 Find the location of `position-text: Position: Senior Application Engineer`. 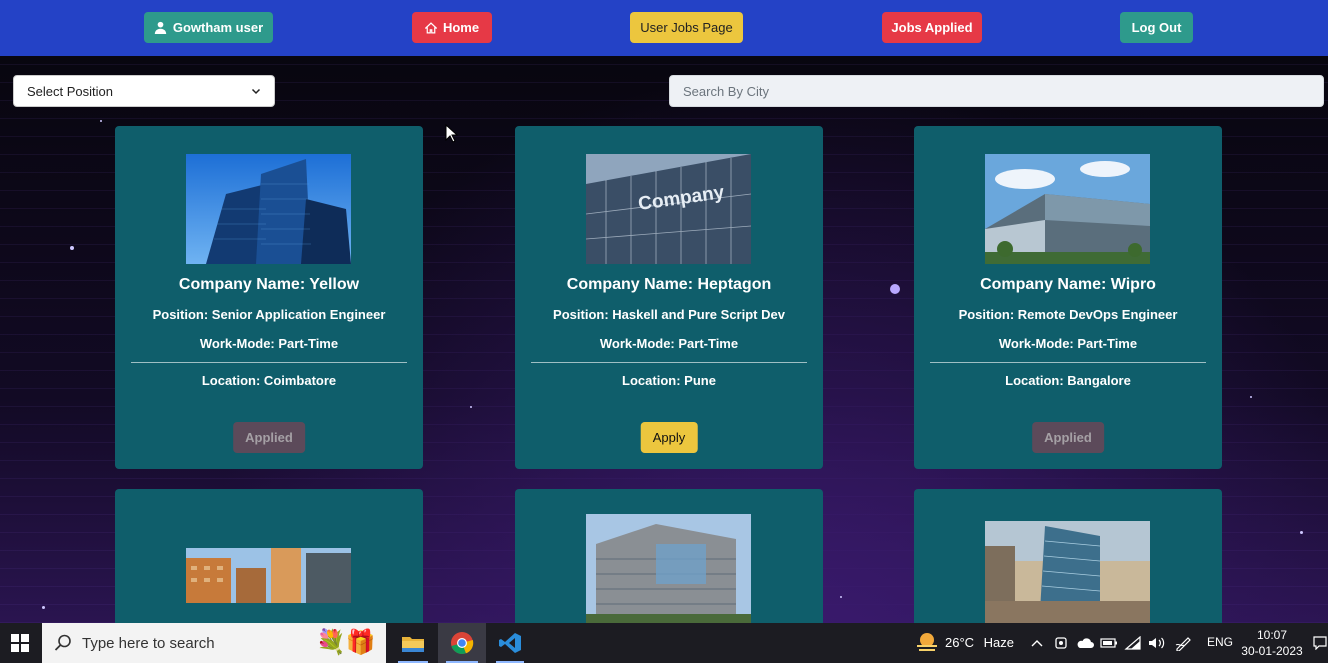

position-text: Position: Senior Application Engineer is located at coordinates (269, 314).